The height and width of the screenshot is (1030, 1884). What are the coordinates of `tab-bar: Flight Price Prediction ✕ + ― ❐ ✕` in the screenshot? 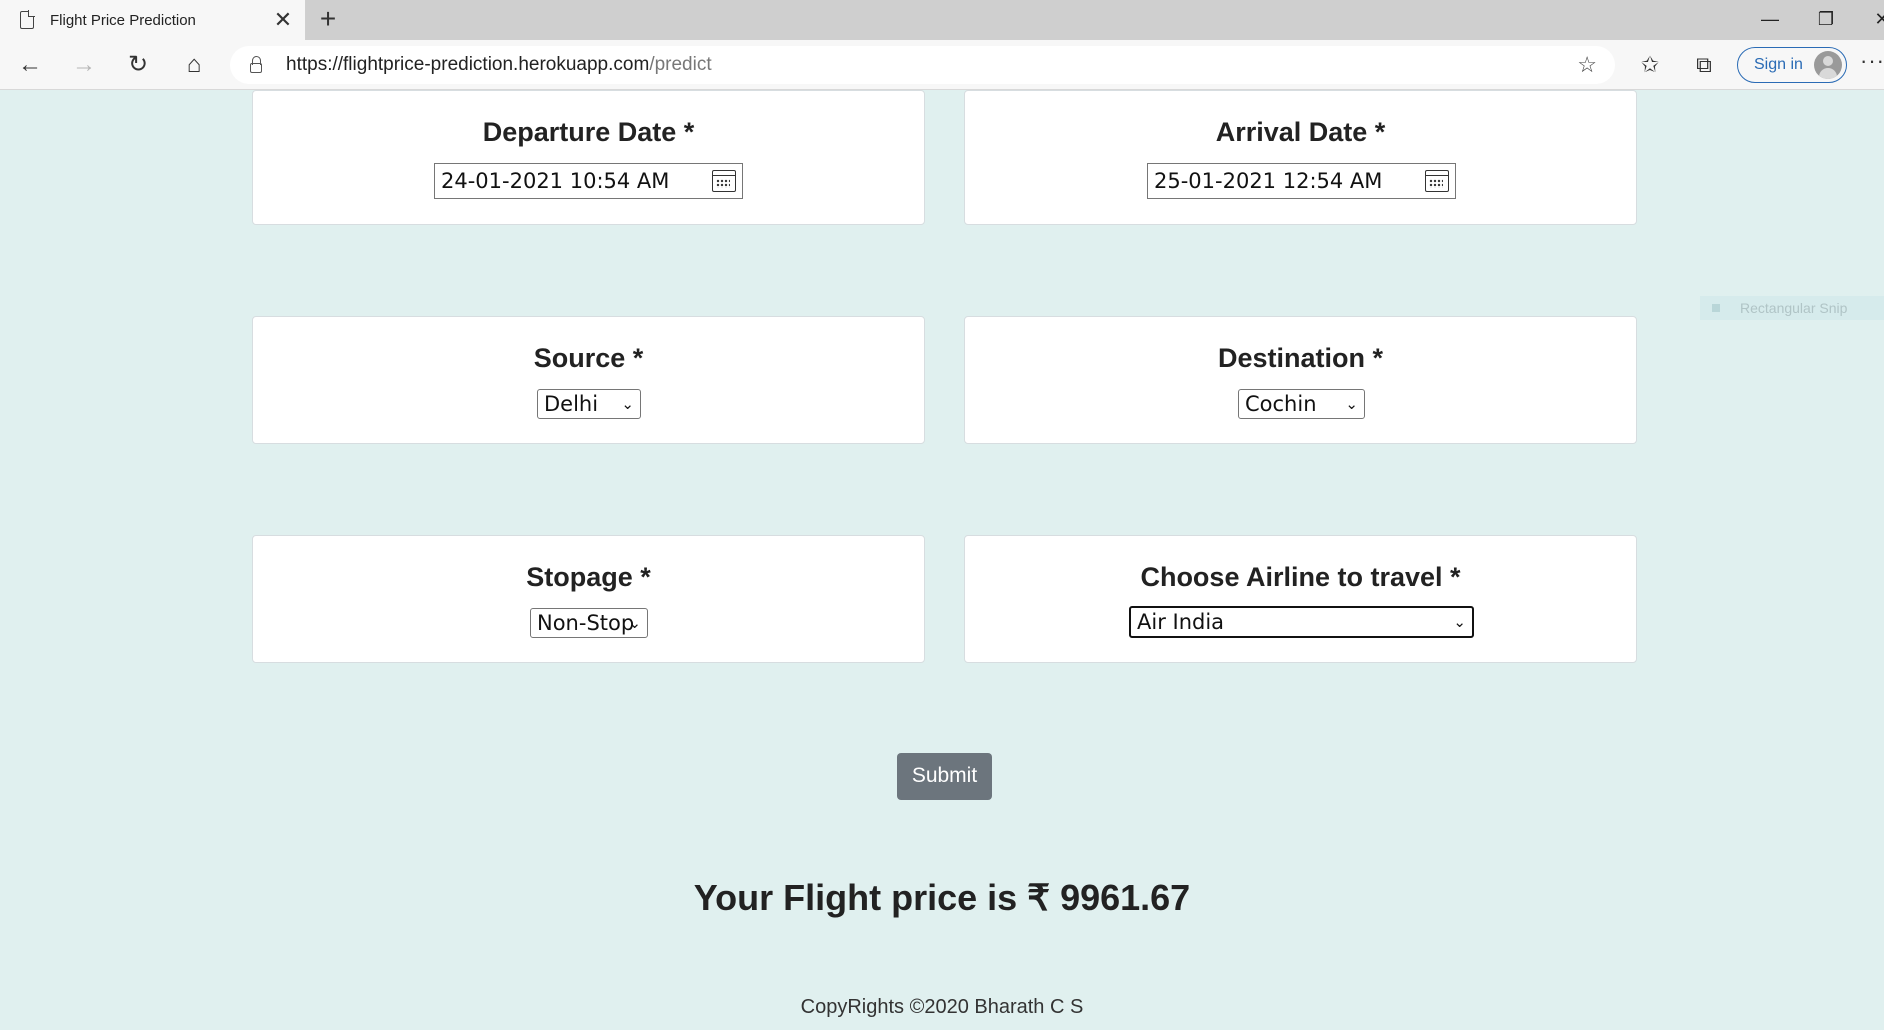 It's located at (942, 20).